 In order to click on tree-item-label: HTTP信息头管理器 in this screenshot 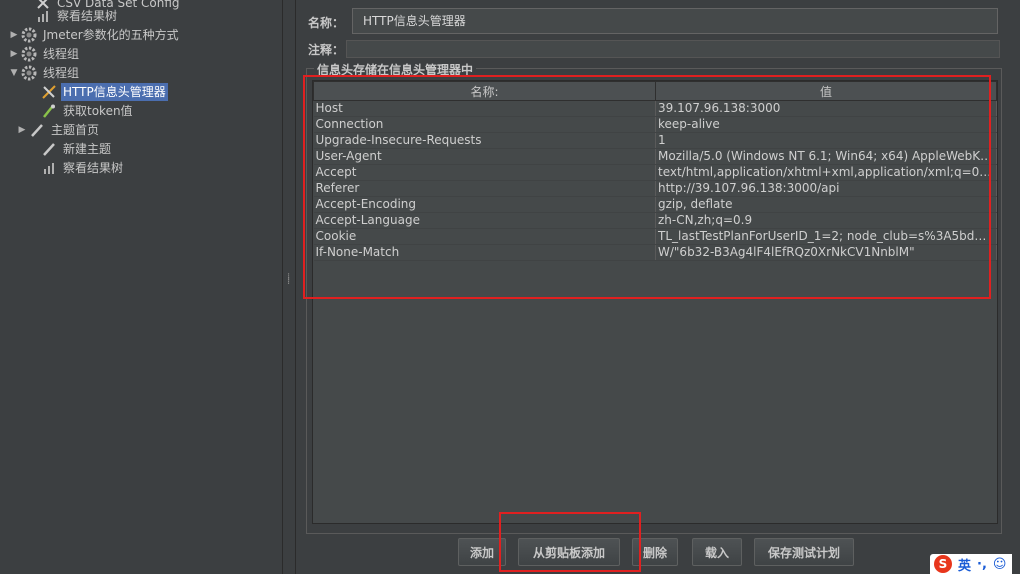, I will do `click(114, 92)`.